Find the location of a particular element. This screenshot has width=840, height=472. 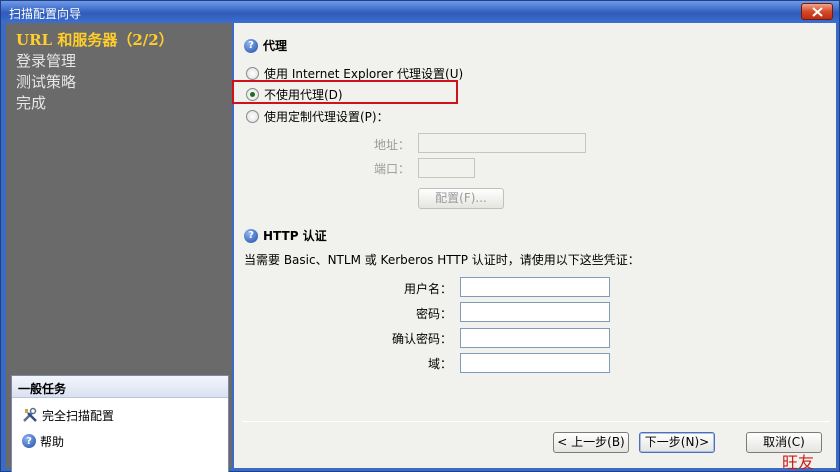

step-login-management: 登录管理 is located at coordinates (46, 60).